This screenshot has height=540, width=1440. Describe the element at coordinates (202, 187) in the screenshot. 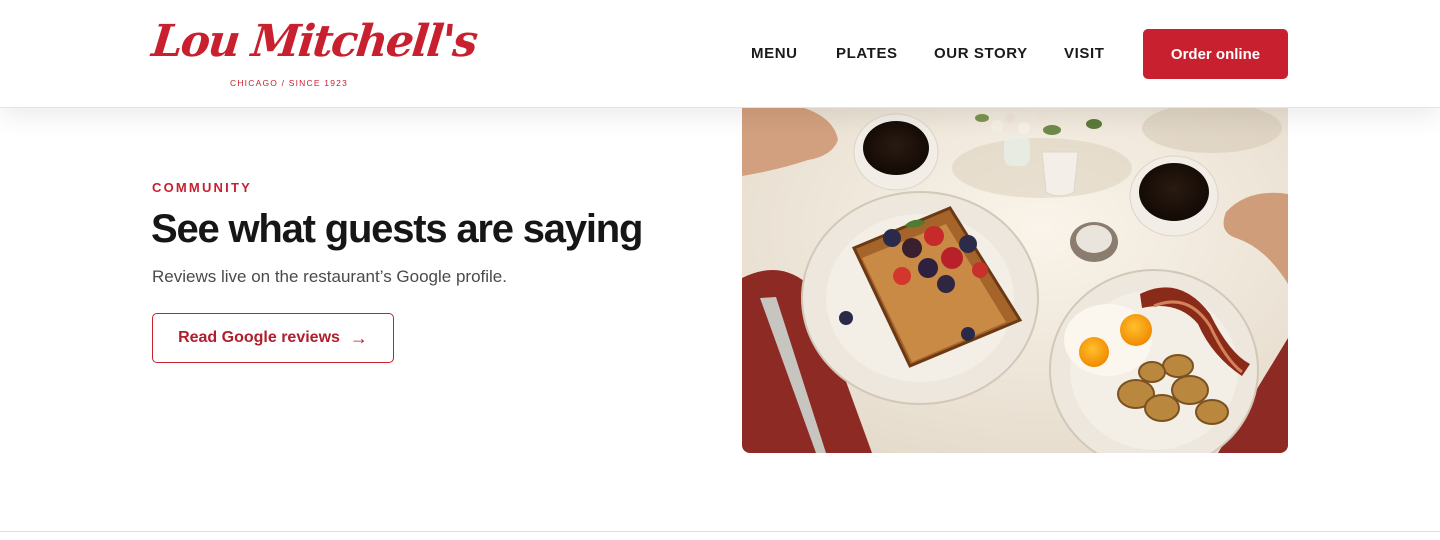

I see `section-eyebrow: COMMUNITY` at that location.